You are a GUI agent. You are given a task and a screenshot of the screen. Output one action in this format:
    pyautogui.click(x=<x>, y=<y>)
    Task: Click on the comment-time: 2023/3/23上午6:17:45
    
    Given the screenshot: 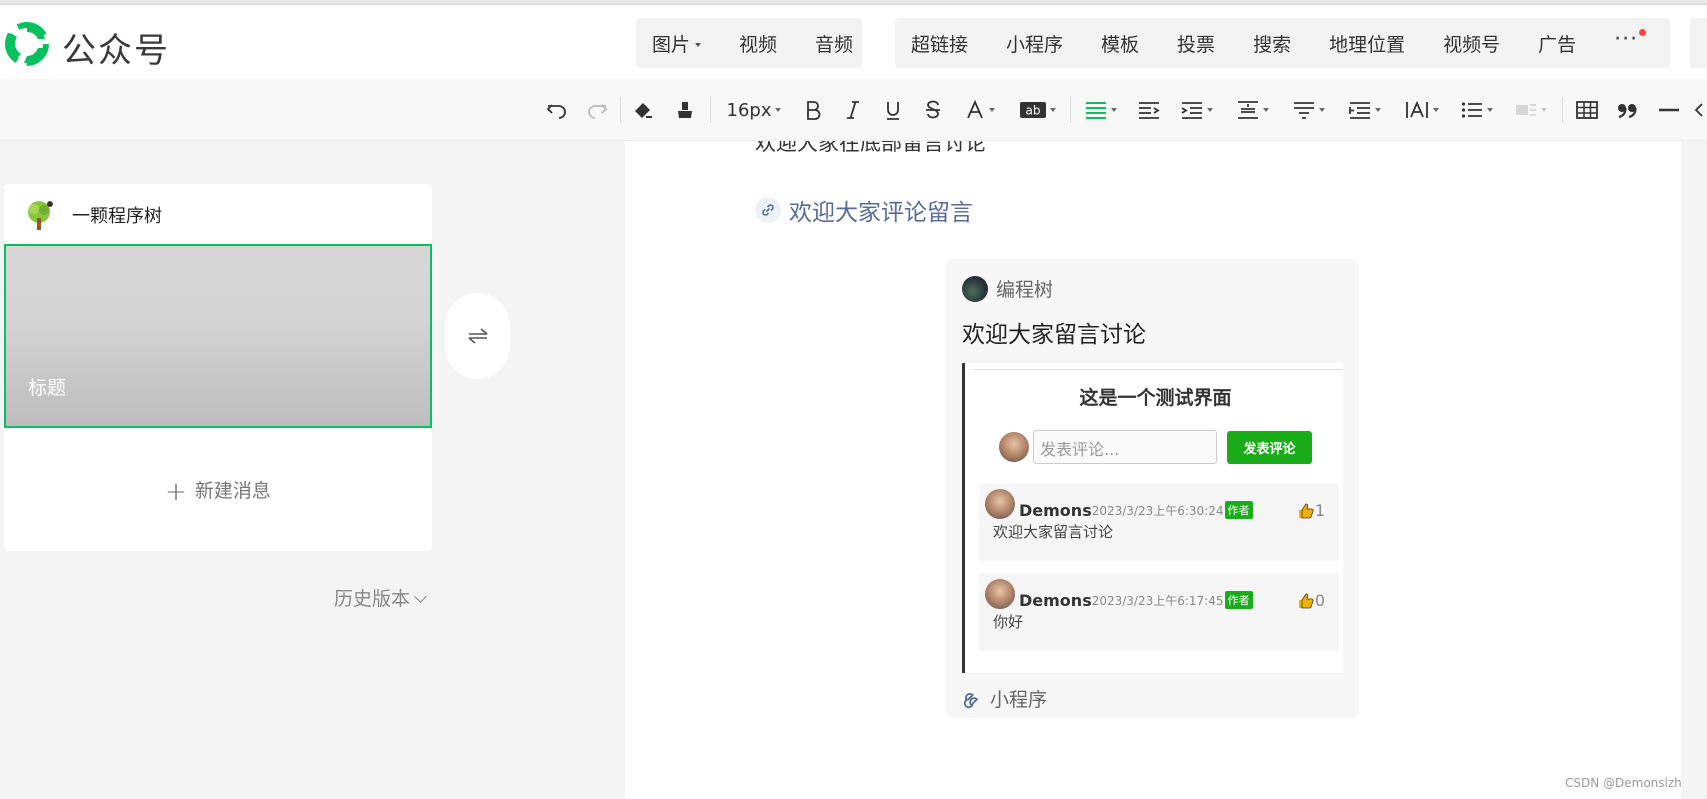 What is the action you would take?
    pyautogui.click(x=1157, y=601)
    